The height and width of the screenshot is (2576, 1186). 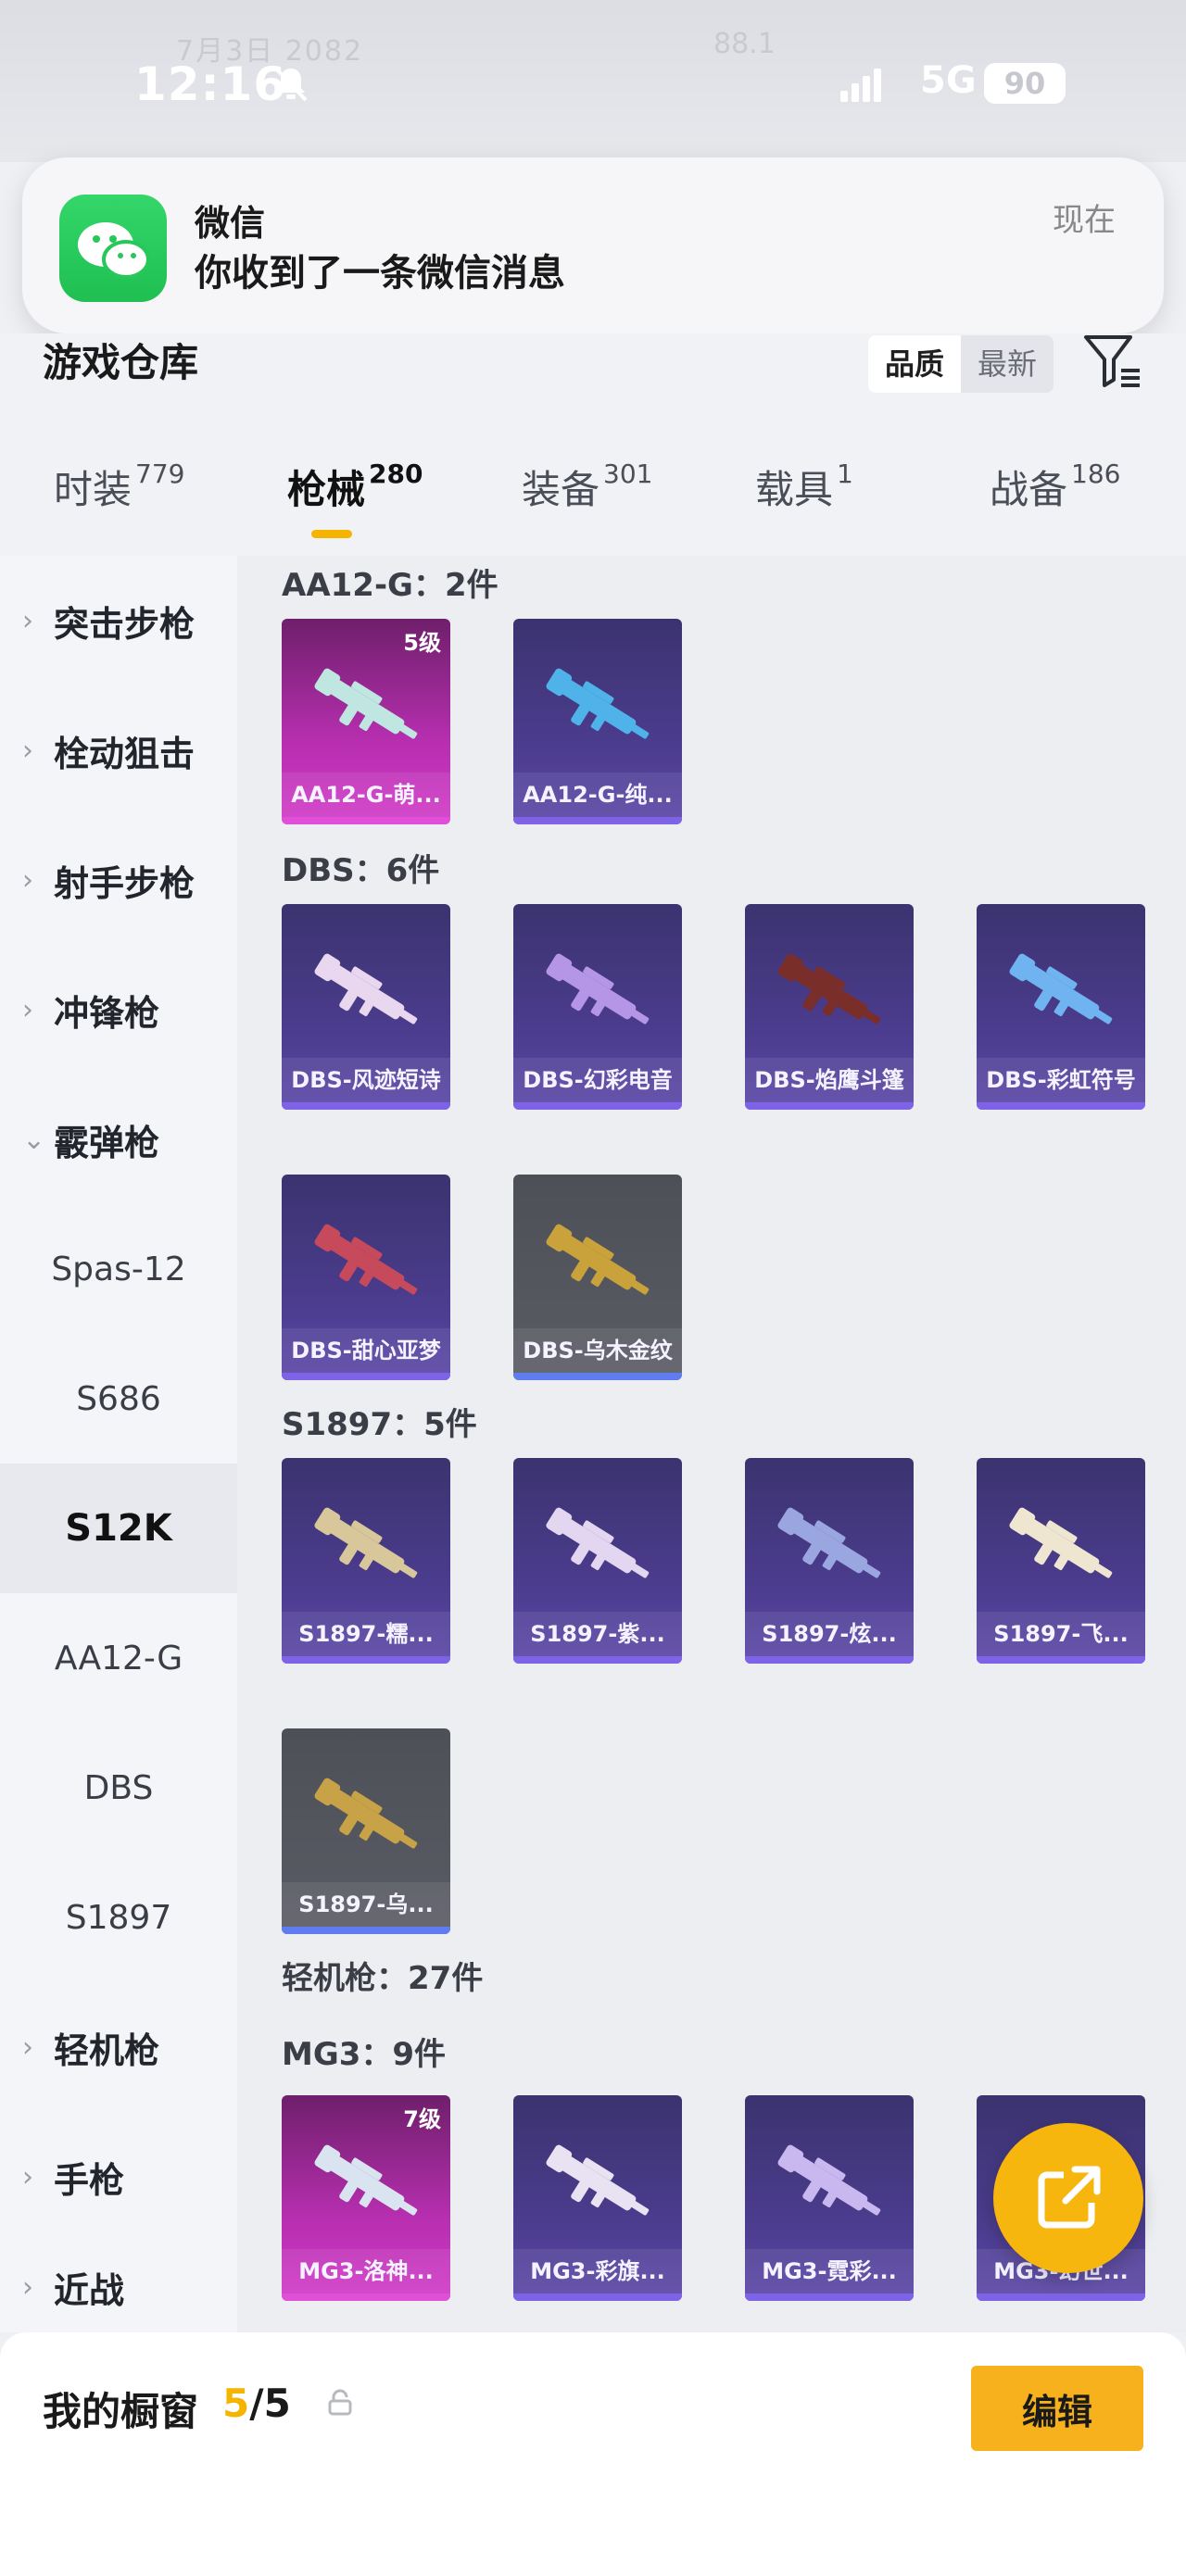 I want to click on sidebar-item-smg: › 冲锋枪, so click(x=118, y=1009).